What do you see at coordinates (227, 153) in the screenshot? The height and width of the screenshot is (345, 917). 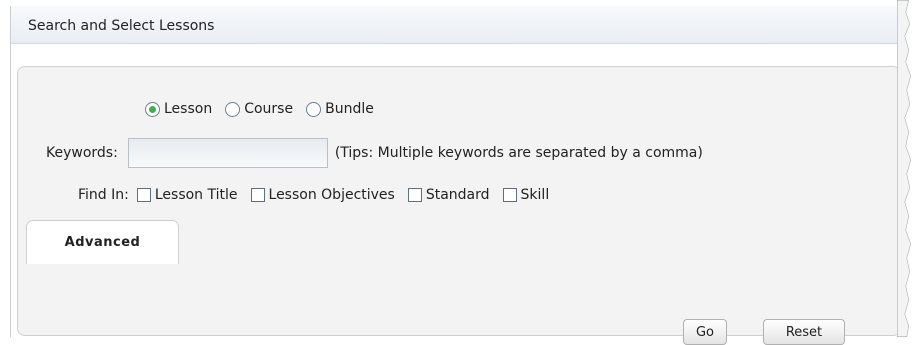 I see `keywords-input` at bounding box center [227, 153].